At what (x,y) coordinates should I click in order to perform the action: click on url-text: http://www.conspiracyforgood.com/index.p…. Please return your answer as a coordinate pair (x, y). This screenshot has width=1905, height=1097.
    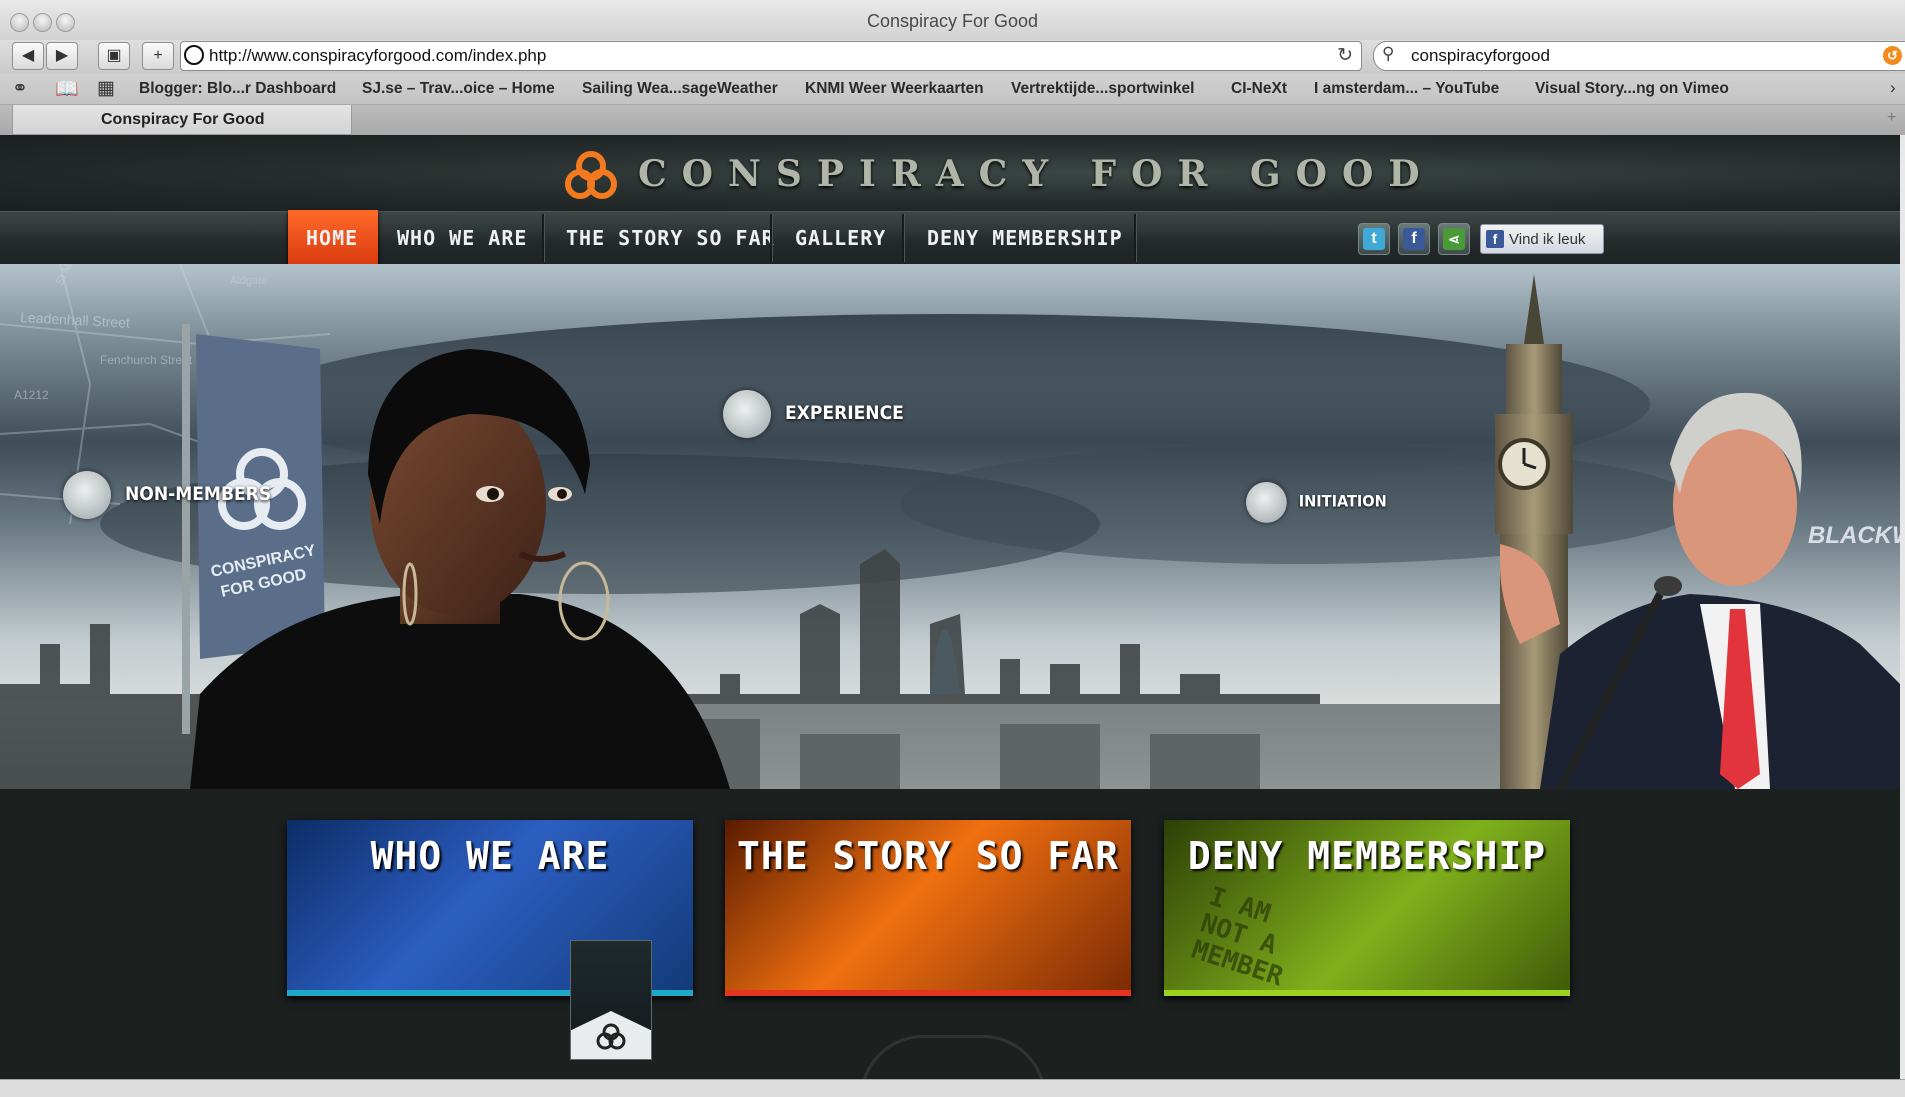
    Looking at the image, I should click on (377, 56).